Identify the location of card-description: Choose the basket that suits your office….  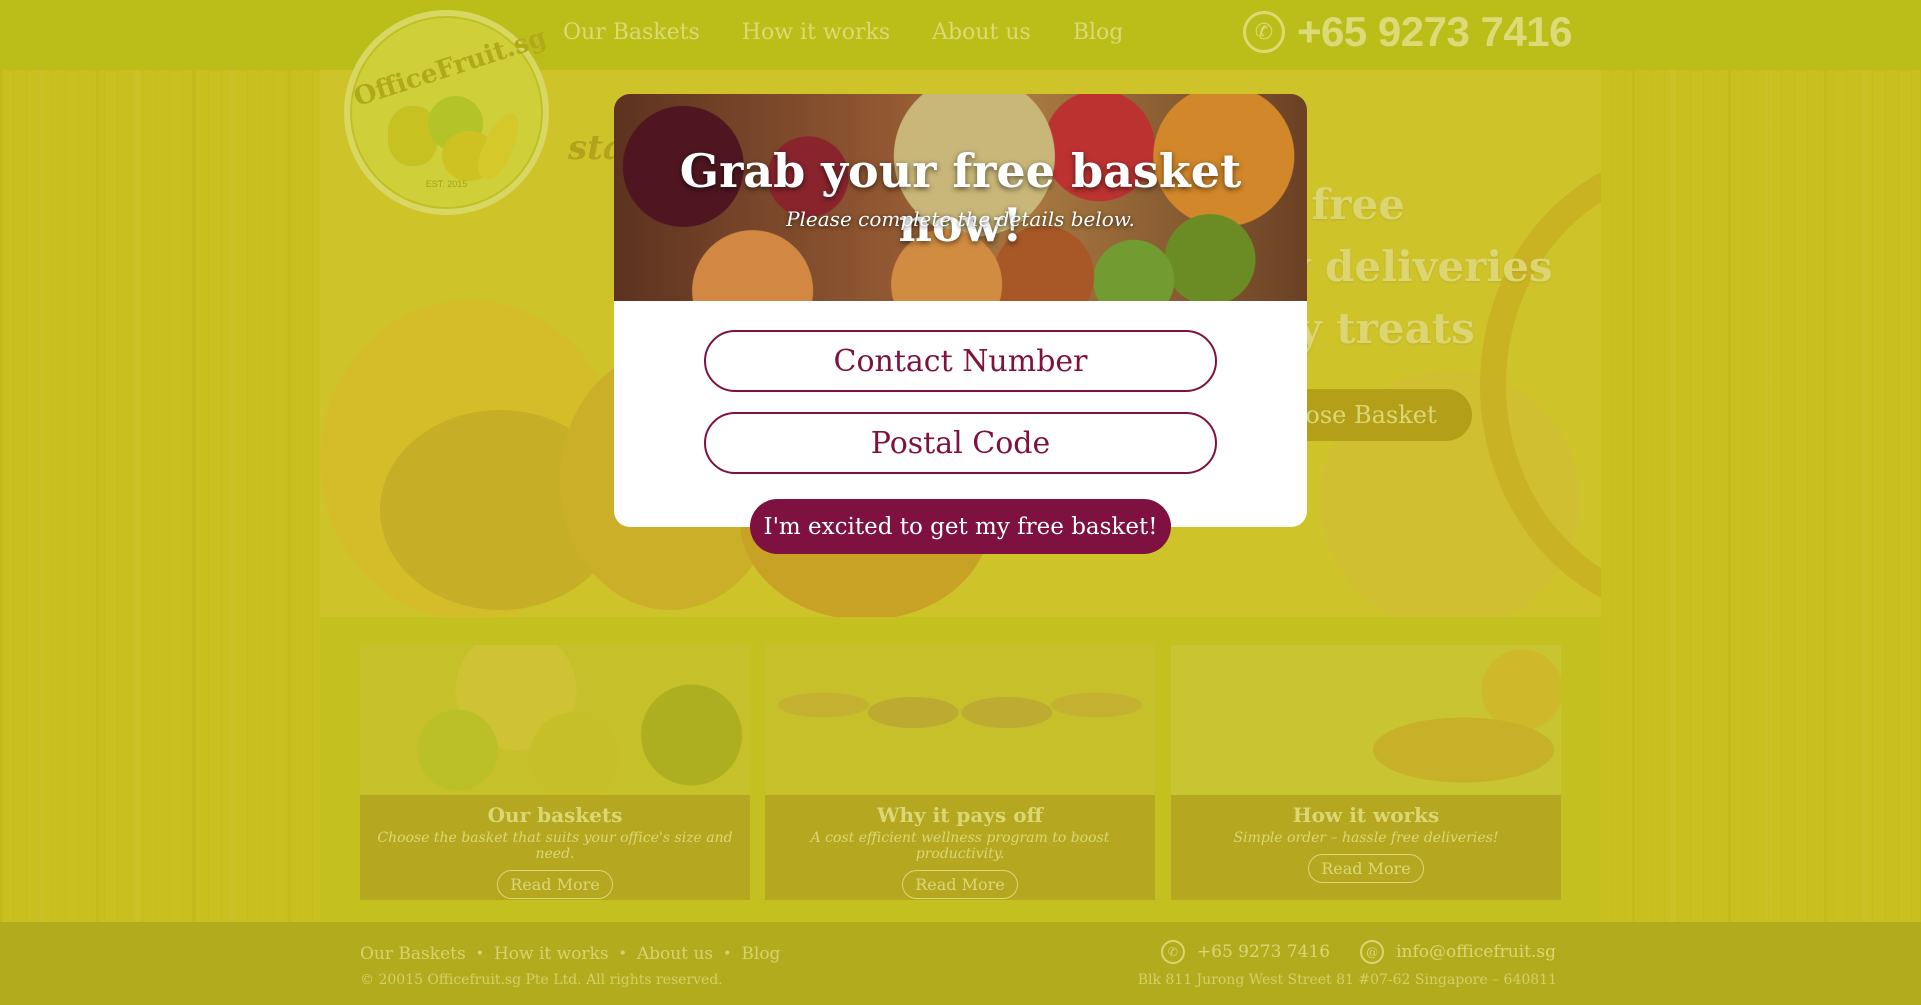
(555, 846).